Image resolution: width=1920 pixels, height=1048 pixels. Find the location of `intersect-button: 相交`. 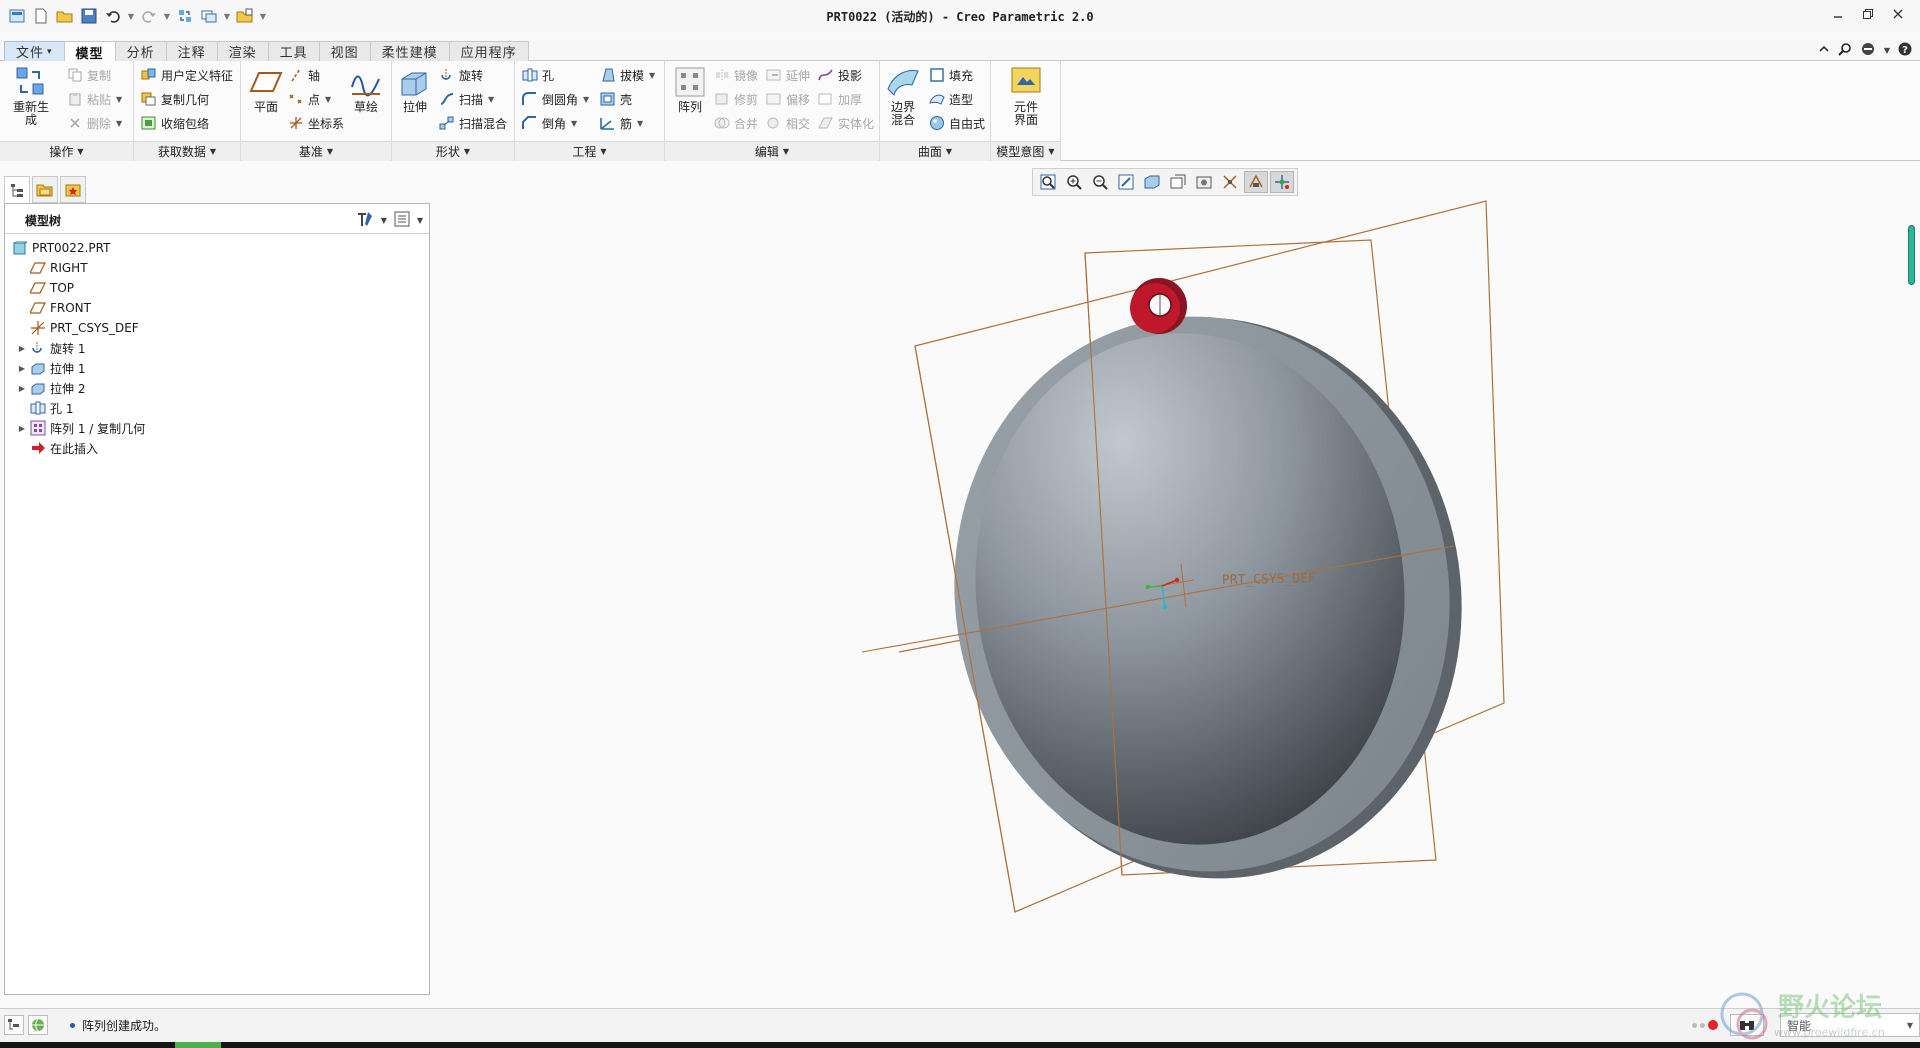

intersect-button: 相交 is located at coordinates (787, 123).